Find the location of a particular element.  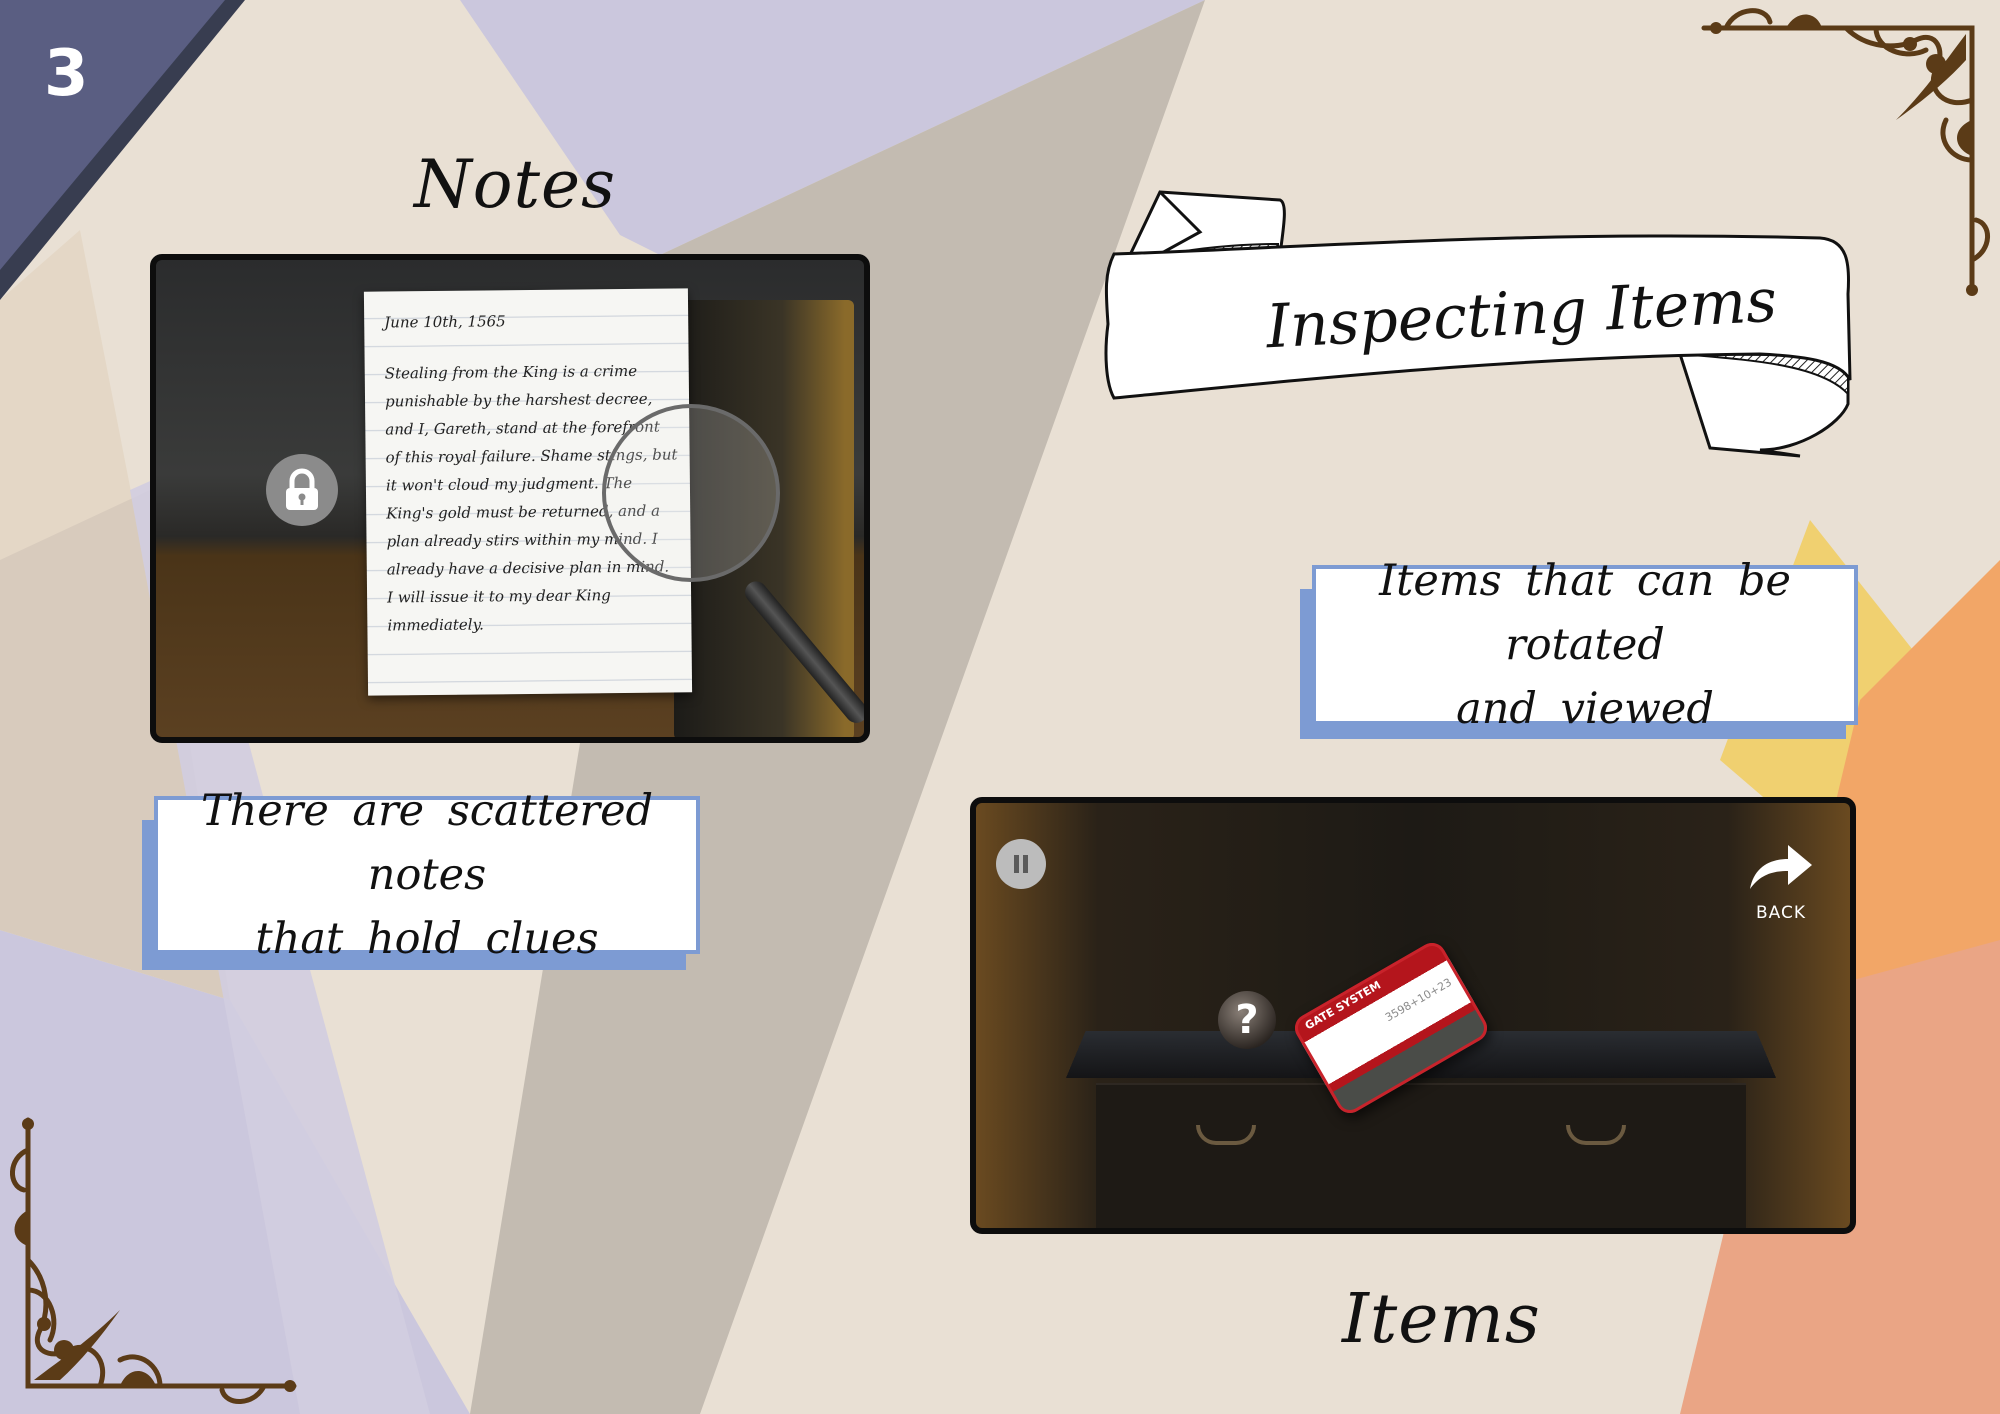

corner-ornament-bottom-left is located at coordinates (153, 1260).